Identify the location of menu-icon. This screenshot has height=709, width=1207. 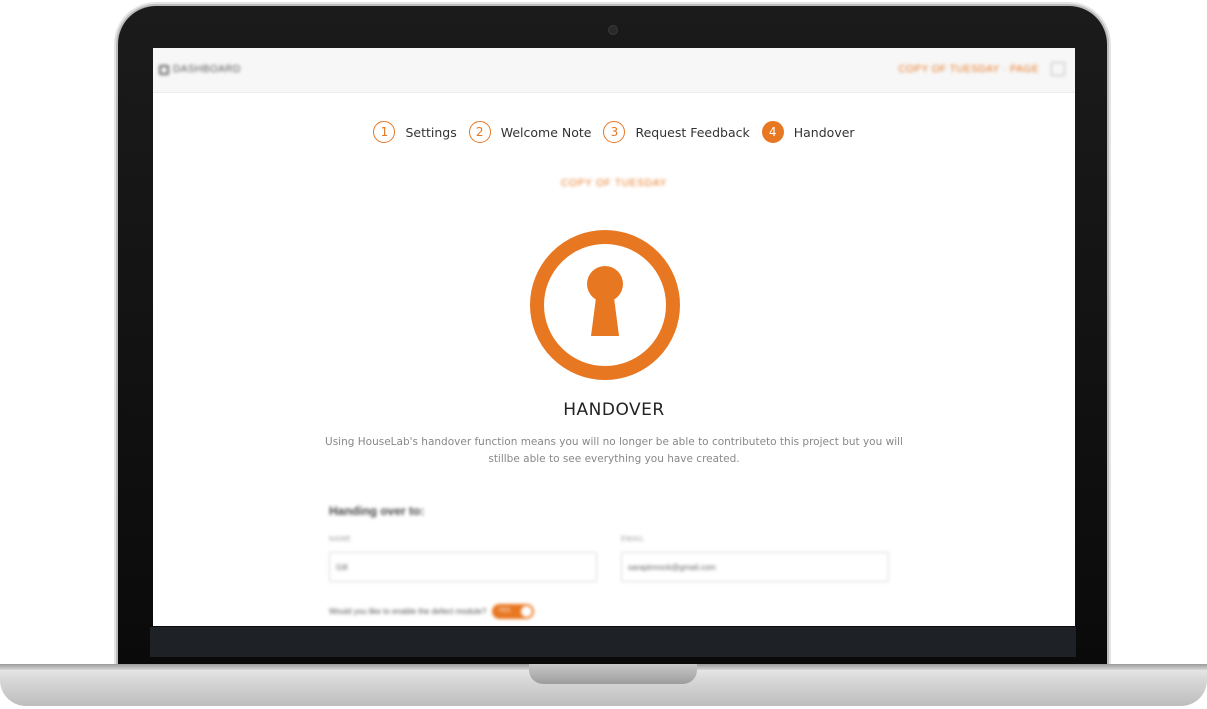
(1058, 69).